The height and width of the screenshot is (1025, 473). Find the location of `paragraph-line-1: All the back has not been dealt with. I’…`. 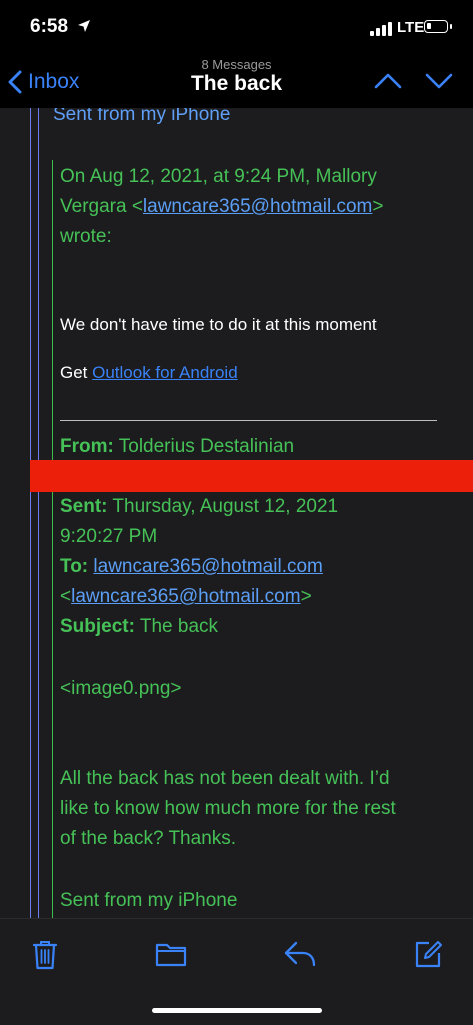

paragraph-line-1: All the back has not been dealt with. I’… is located at coordinates (225, 778).